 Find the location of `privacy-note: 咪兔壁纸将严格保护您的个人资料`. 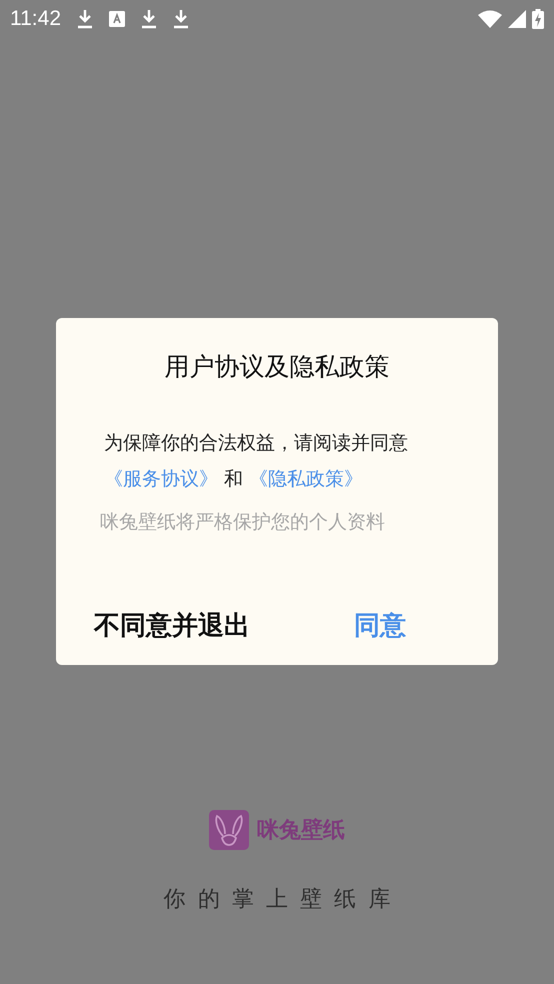

privacy-note: 咪兔壁纸将严格保护您的个人资料 is located at coordinates (242, 522).